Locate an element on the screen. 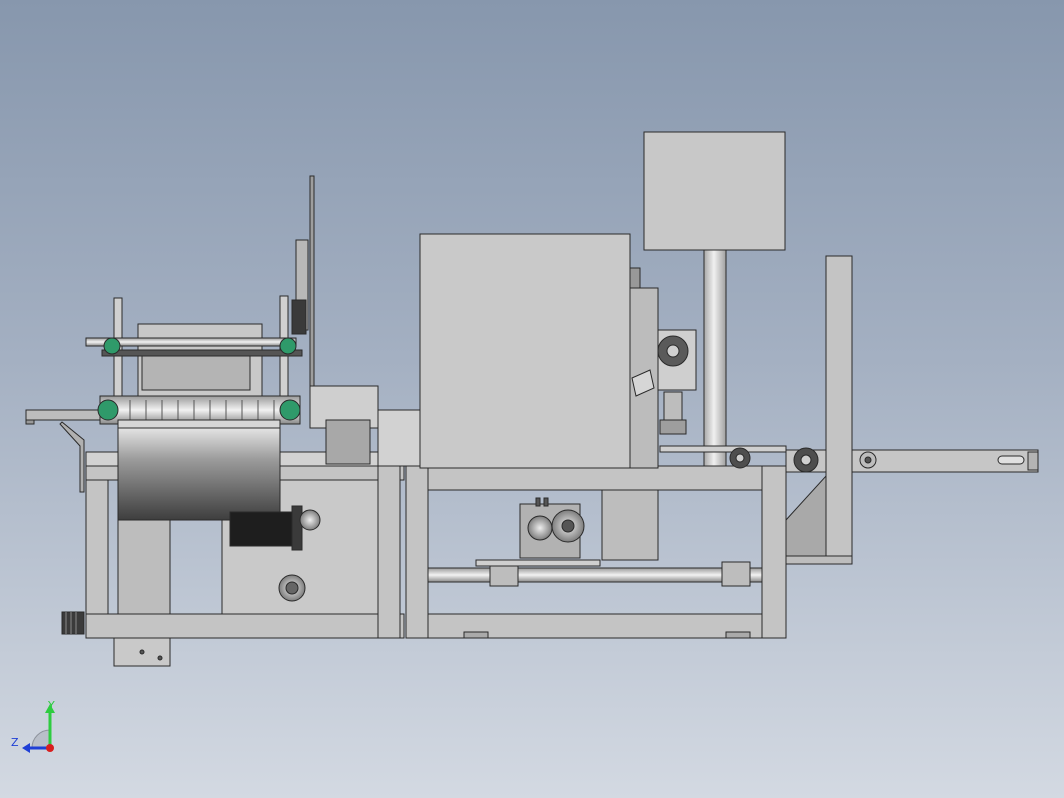 This screenshot has width=1064, height=798. axis-z-label: Z is located at coordinates (15, 742).